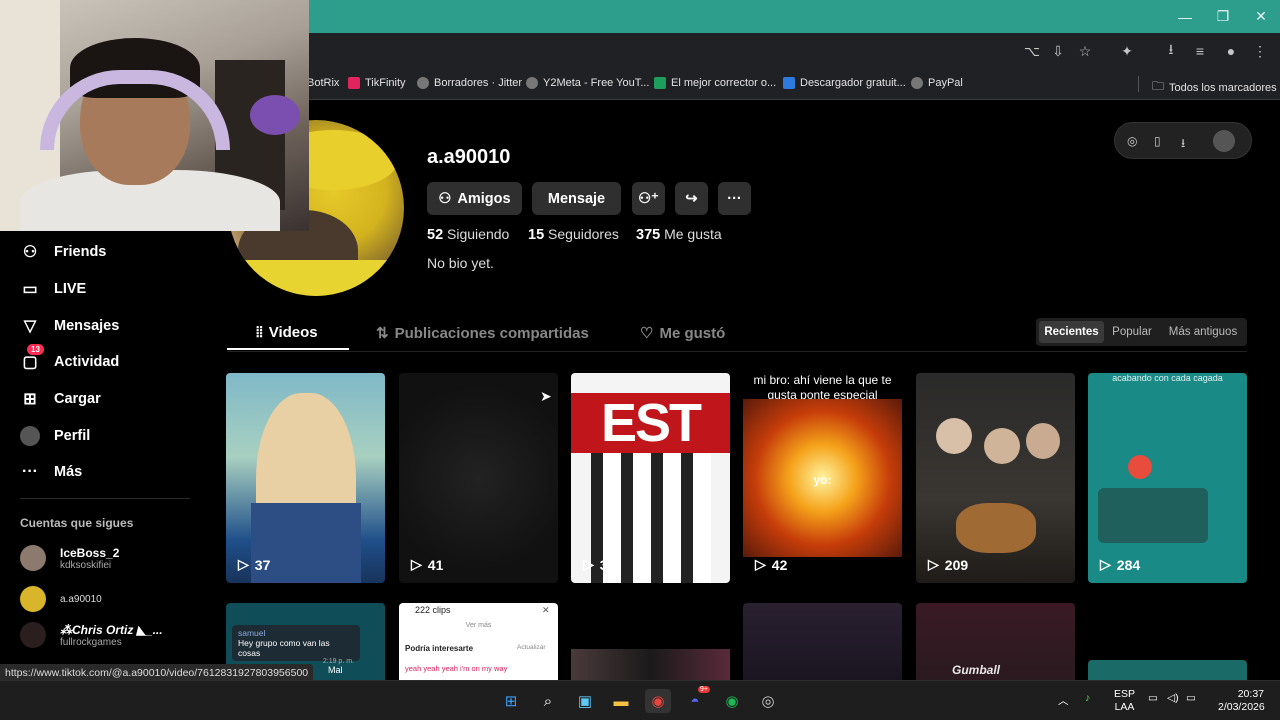 The height and width of the screenshot is (720, 1280). I want to click on guitar-shape, so click(996, 528).